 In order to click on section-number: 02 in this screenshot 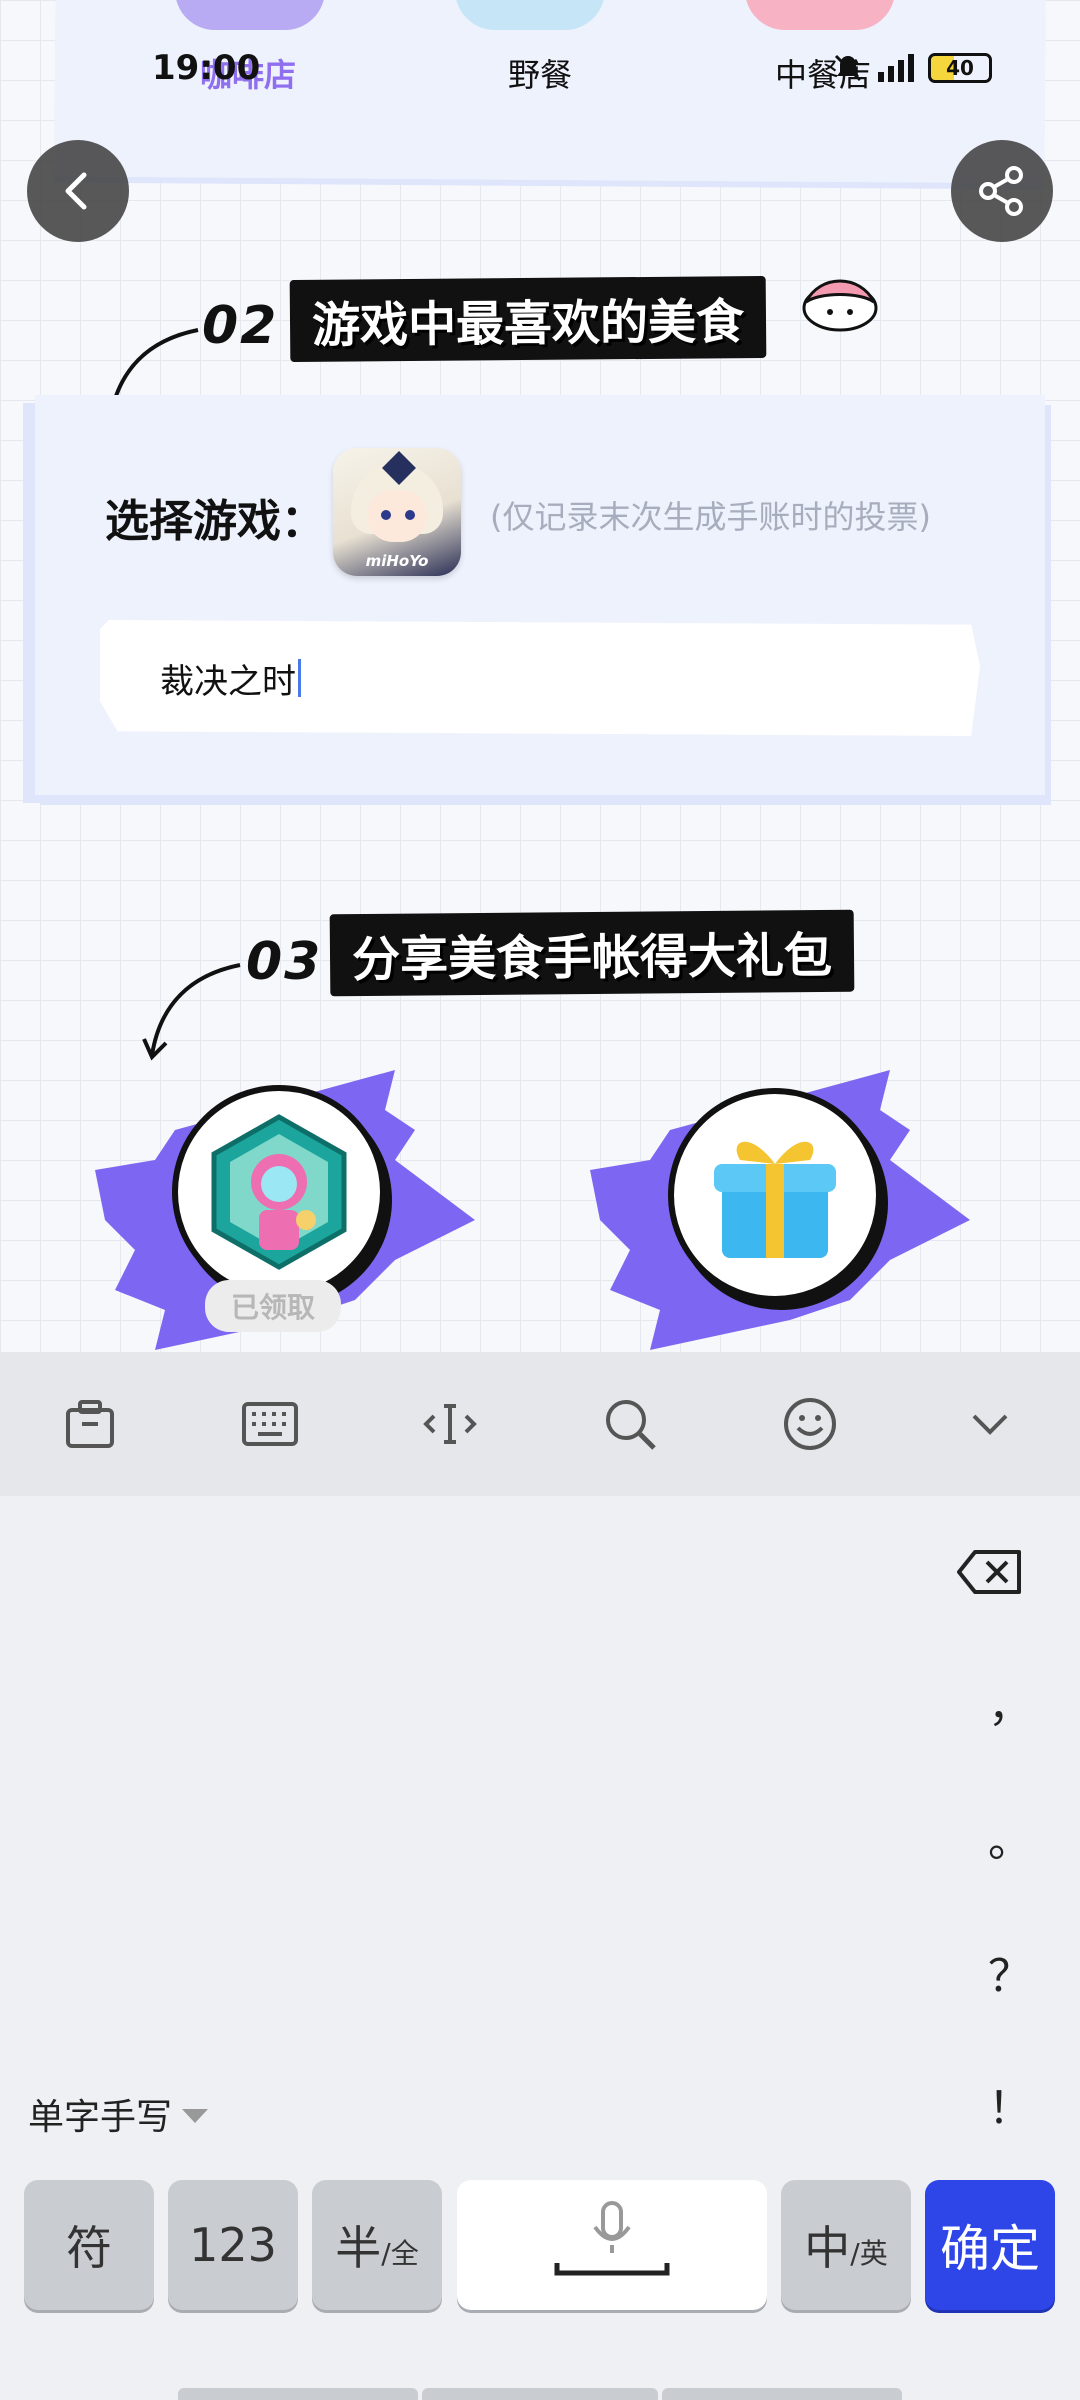, I will do `click(240, 326)`.